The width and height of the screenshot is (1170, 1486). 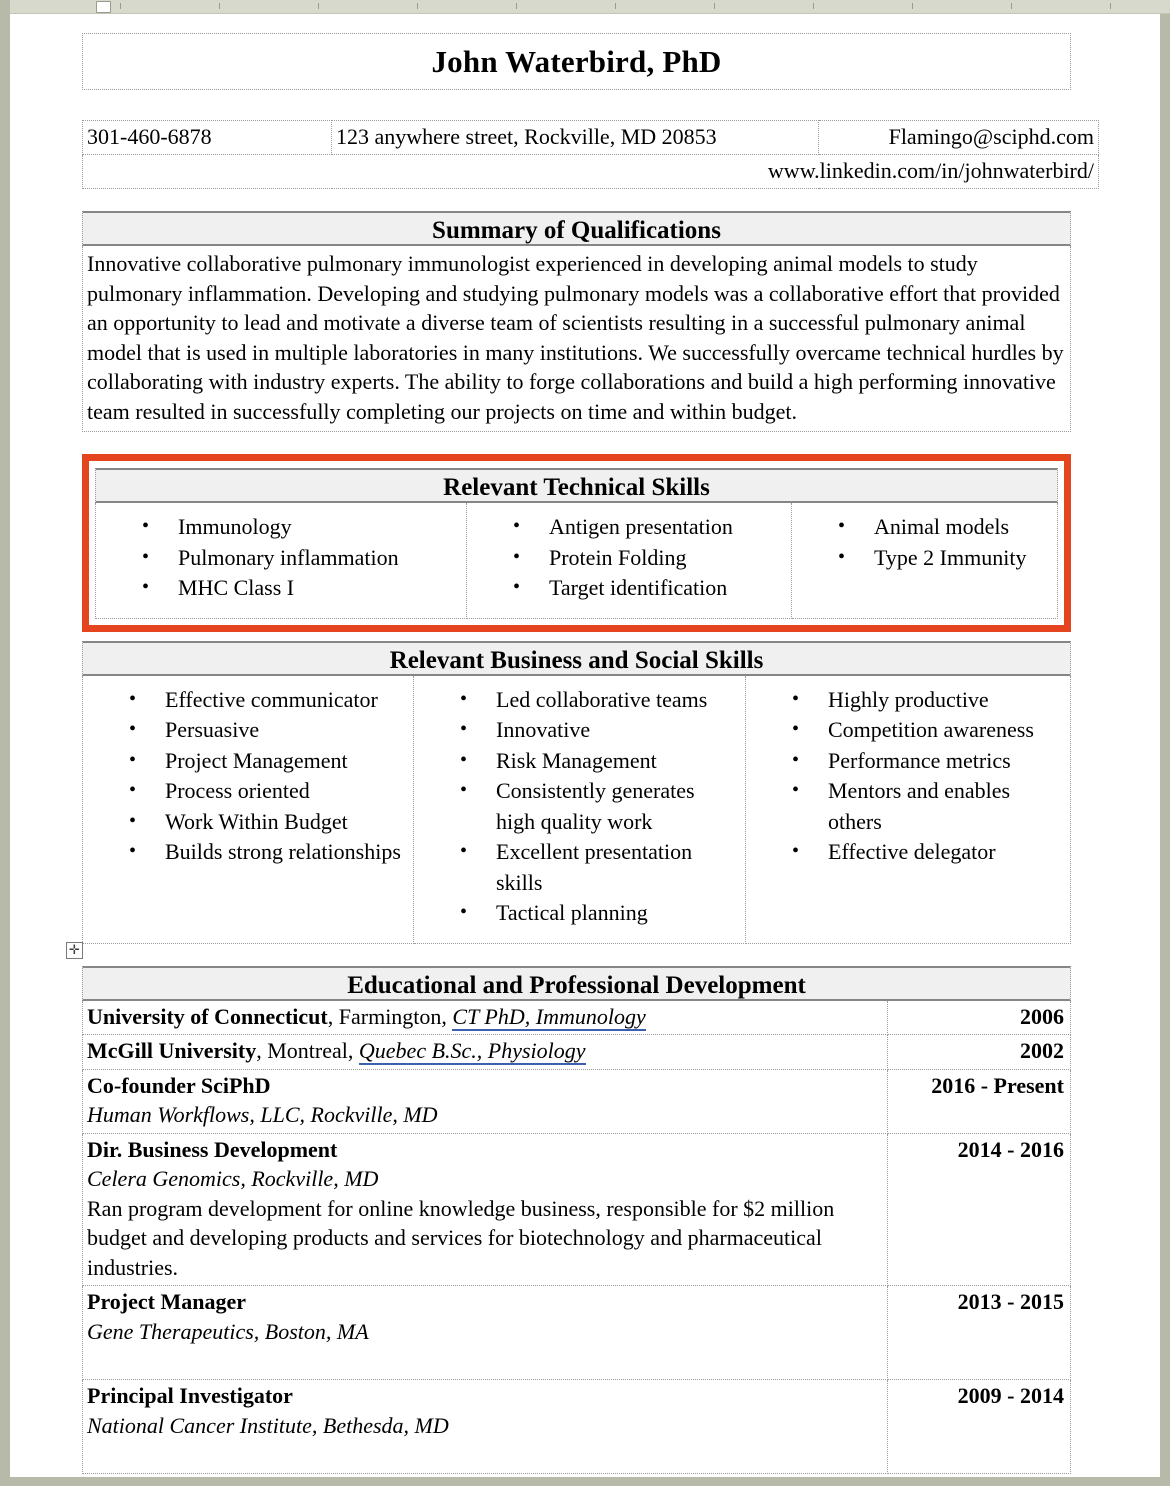 I want to click on education-entry-date: 2006, so click(x=979, y=1017).